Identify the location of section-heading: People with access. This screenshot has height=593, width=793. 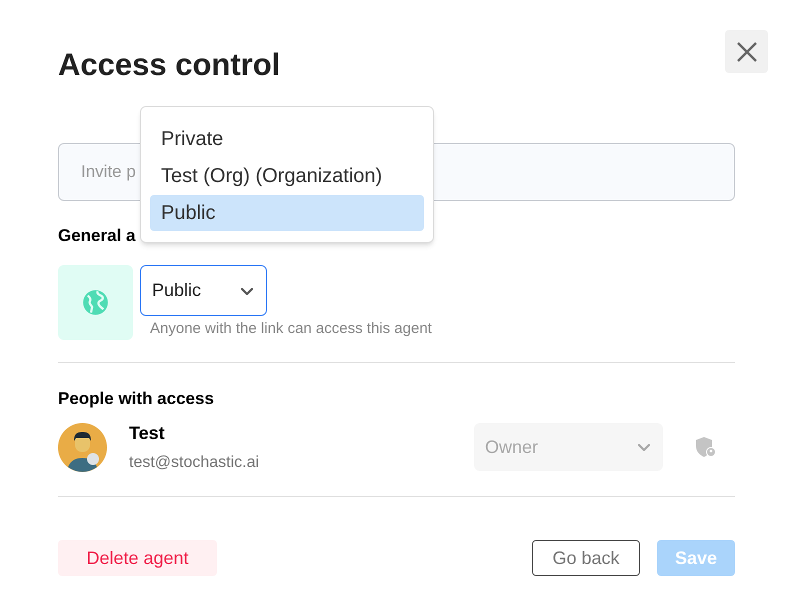
(136, 399).